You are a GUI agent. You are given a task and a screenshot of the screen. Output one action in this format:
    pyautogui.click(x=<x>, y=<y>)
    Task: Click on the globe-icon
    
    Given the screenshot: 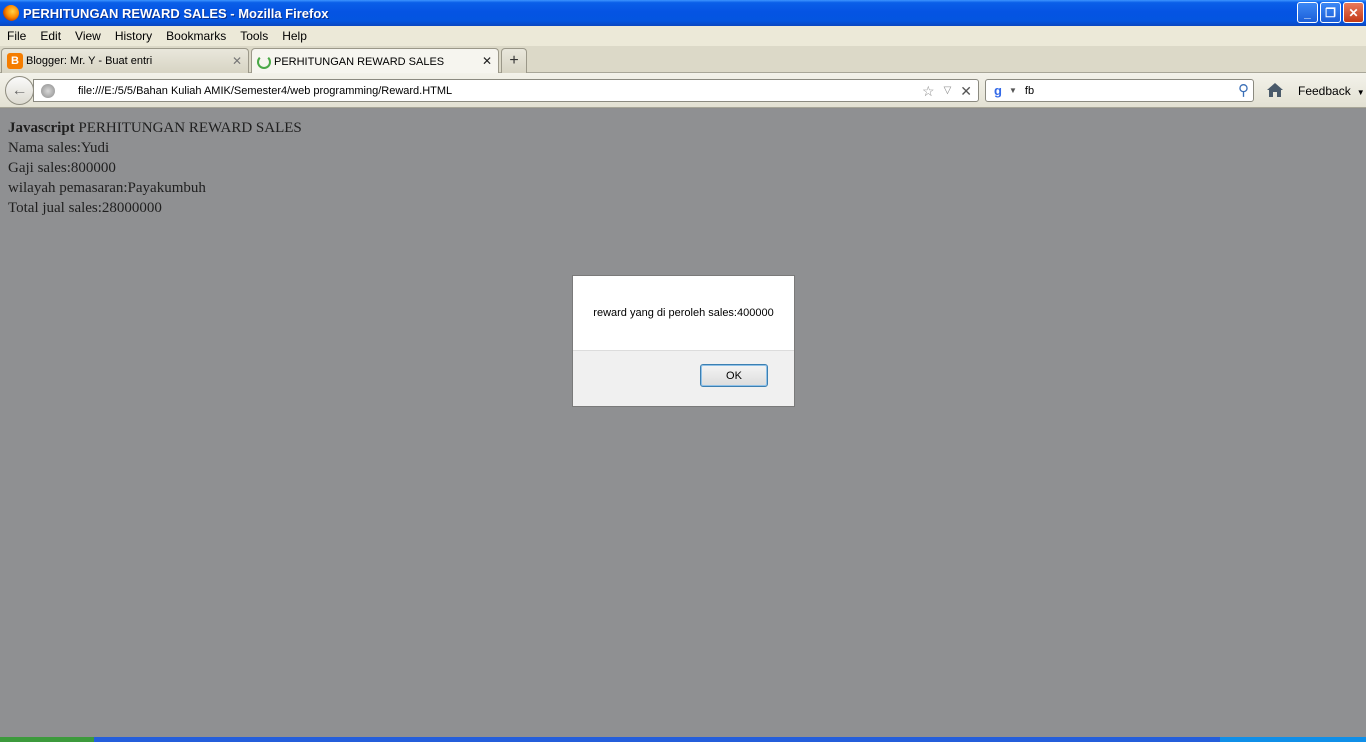 What is the action you would take?
    pyautogui.click(x=48, y=90)
    